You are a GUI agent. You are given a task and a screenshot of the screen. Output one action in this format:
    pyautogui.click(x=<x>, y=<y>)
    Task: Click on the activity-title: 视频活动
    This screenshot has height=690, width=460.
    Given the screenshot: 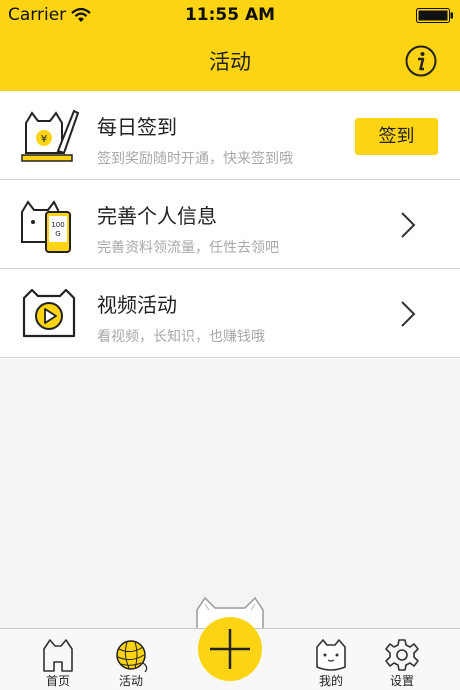 What is the action you would take?
    pyautogui.click(x=137, y=305)
    